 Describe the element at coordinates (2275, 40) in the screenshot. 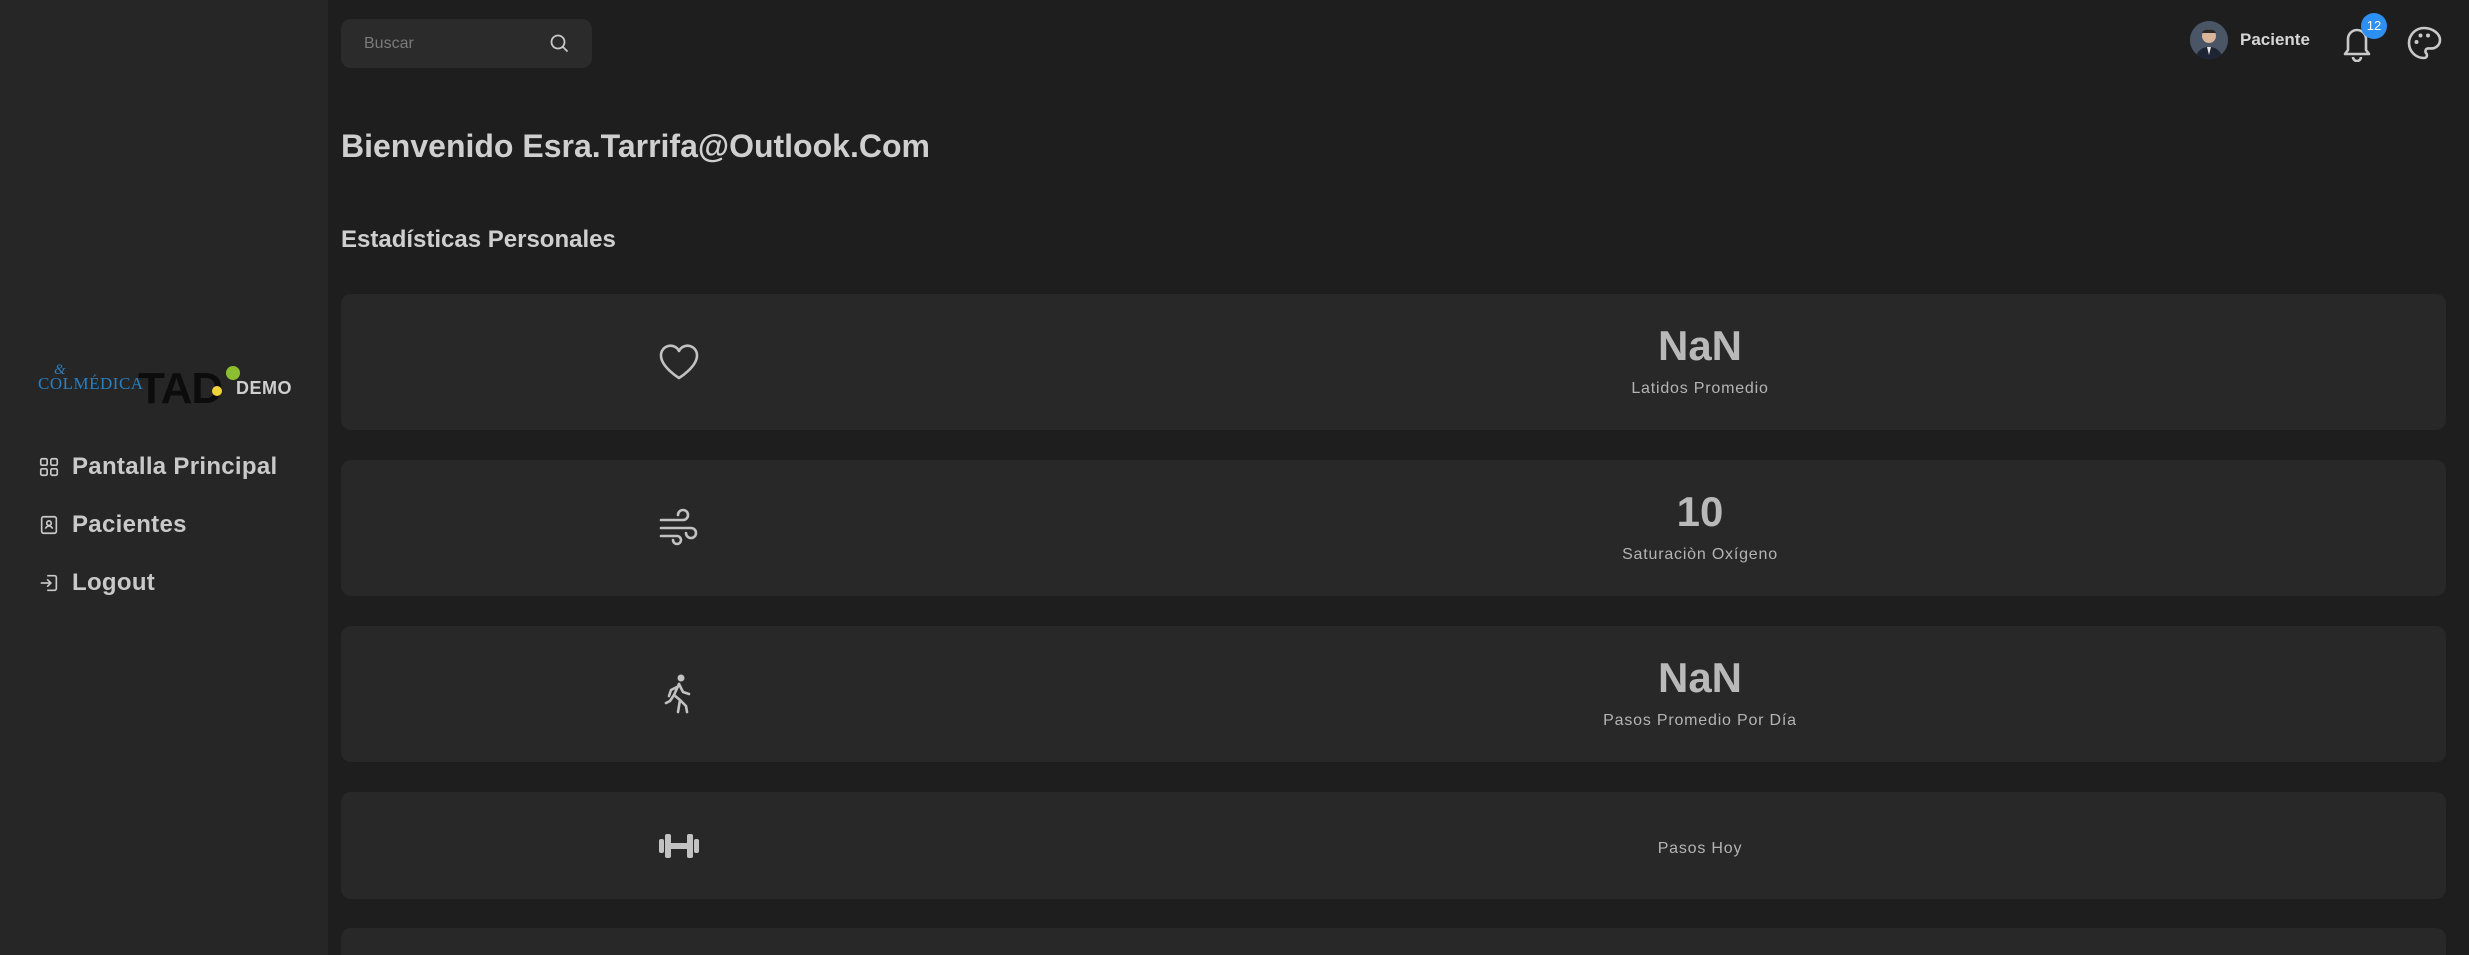

I see `user-role-label: Paciente` at that location.